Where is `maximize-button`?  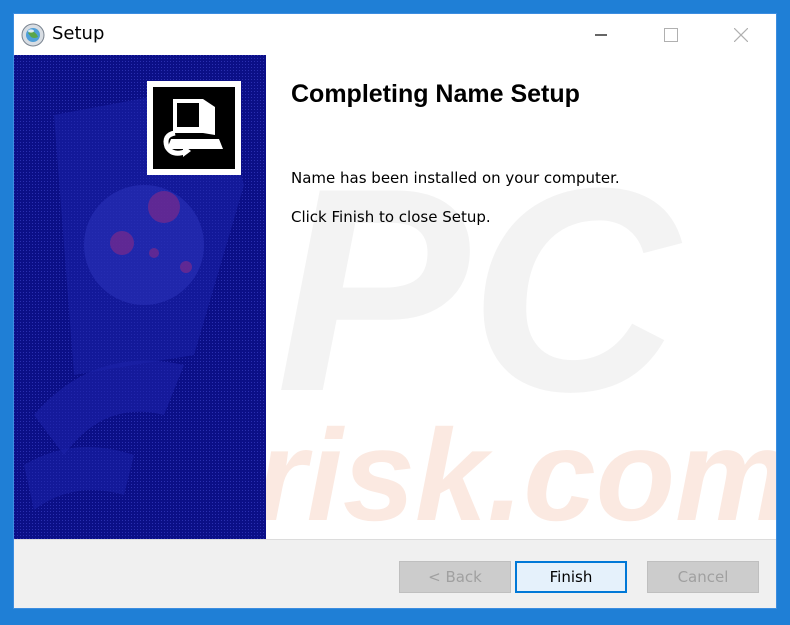 maximize-button is located at coordinates (671, 34).